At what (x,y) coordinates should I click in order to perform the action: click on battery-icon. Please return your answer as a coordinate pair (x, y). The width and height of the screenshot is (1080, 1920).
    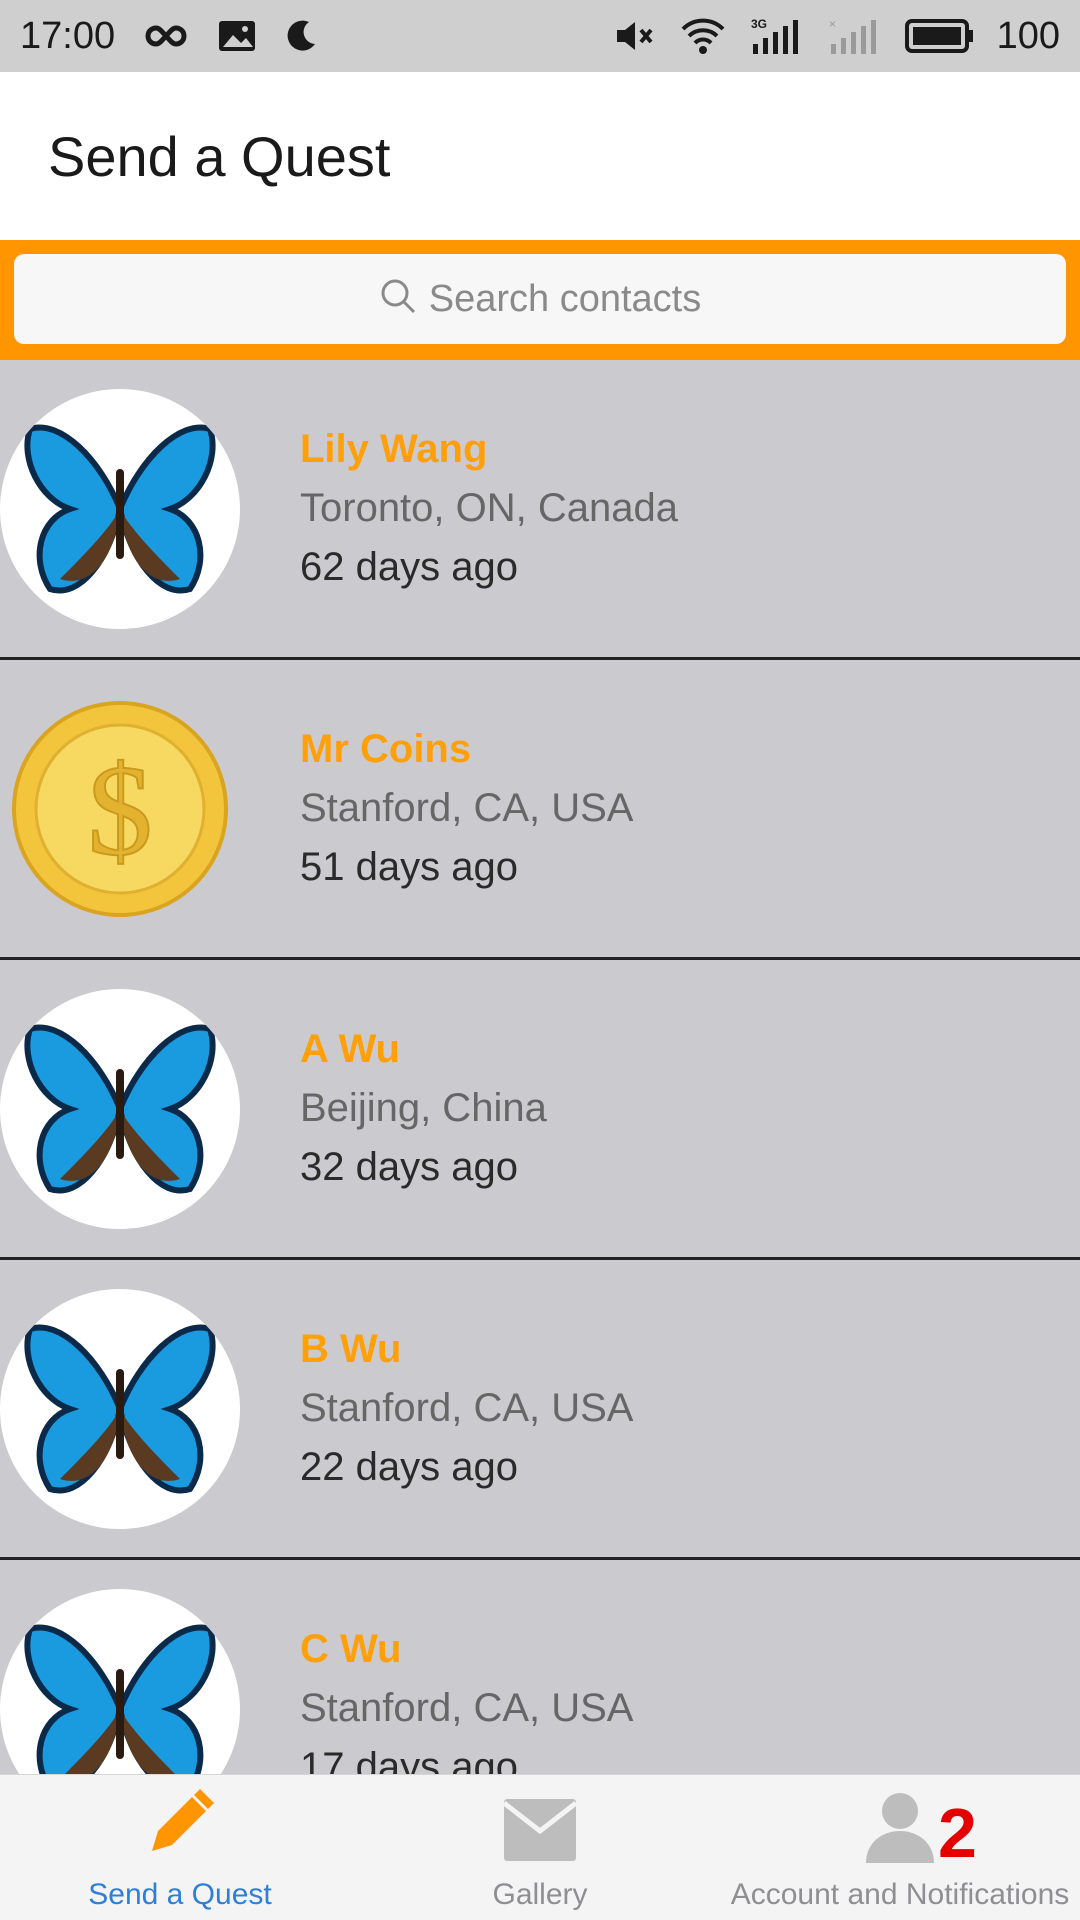
    Looking at the image, I should click on (939, 36).